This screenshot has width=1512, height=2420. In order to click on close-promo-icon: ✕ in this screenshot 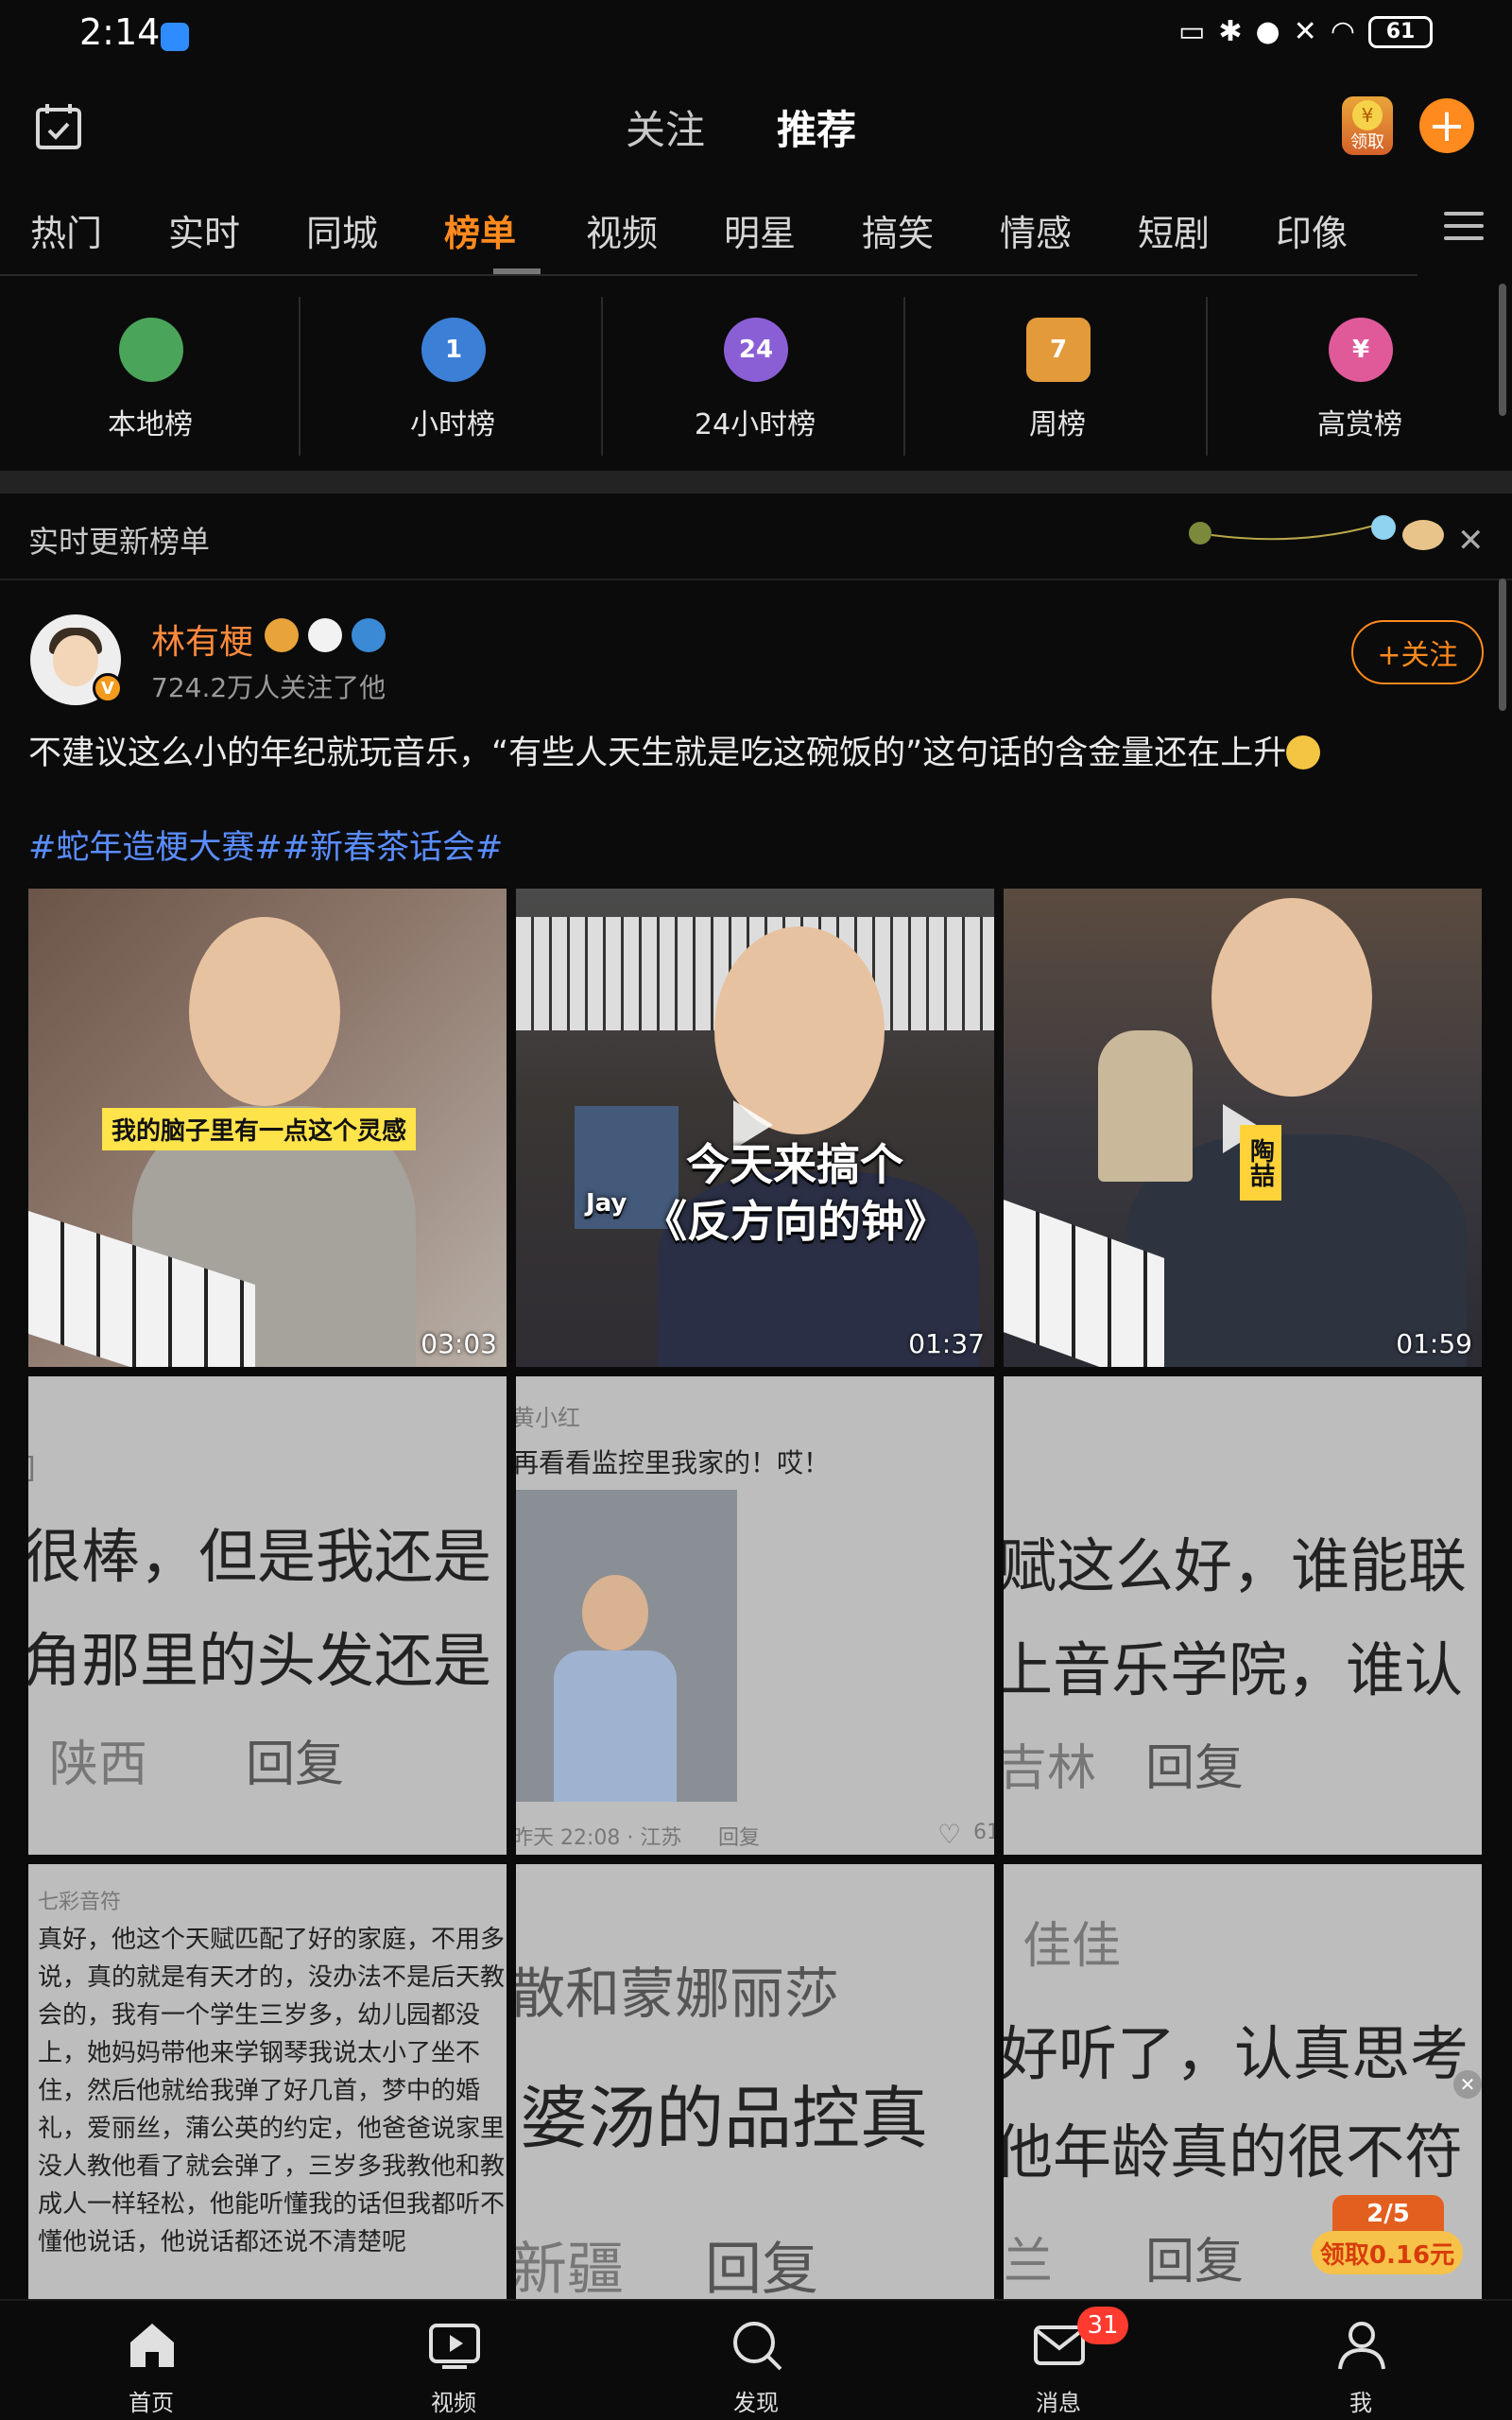, I will do `click(1467, 2084)`.